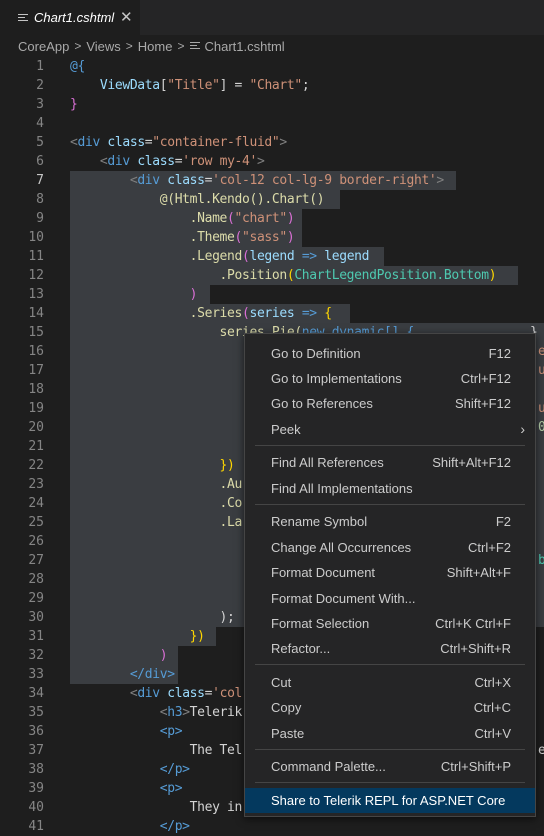 This screenshot has height=836, width=544. Describe the element at coordinates (227, 617) in the screenshot. I see `code-token: );` at that location.